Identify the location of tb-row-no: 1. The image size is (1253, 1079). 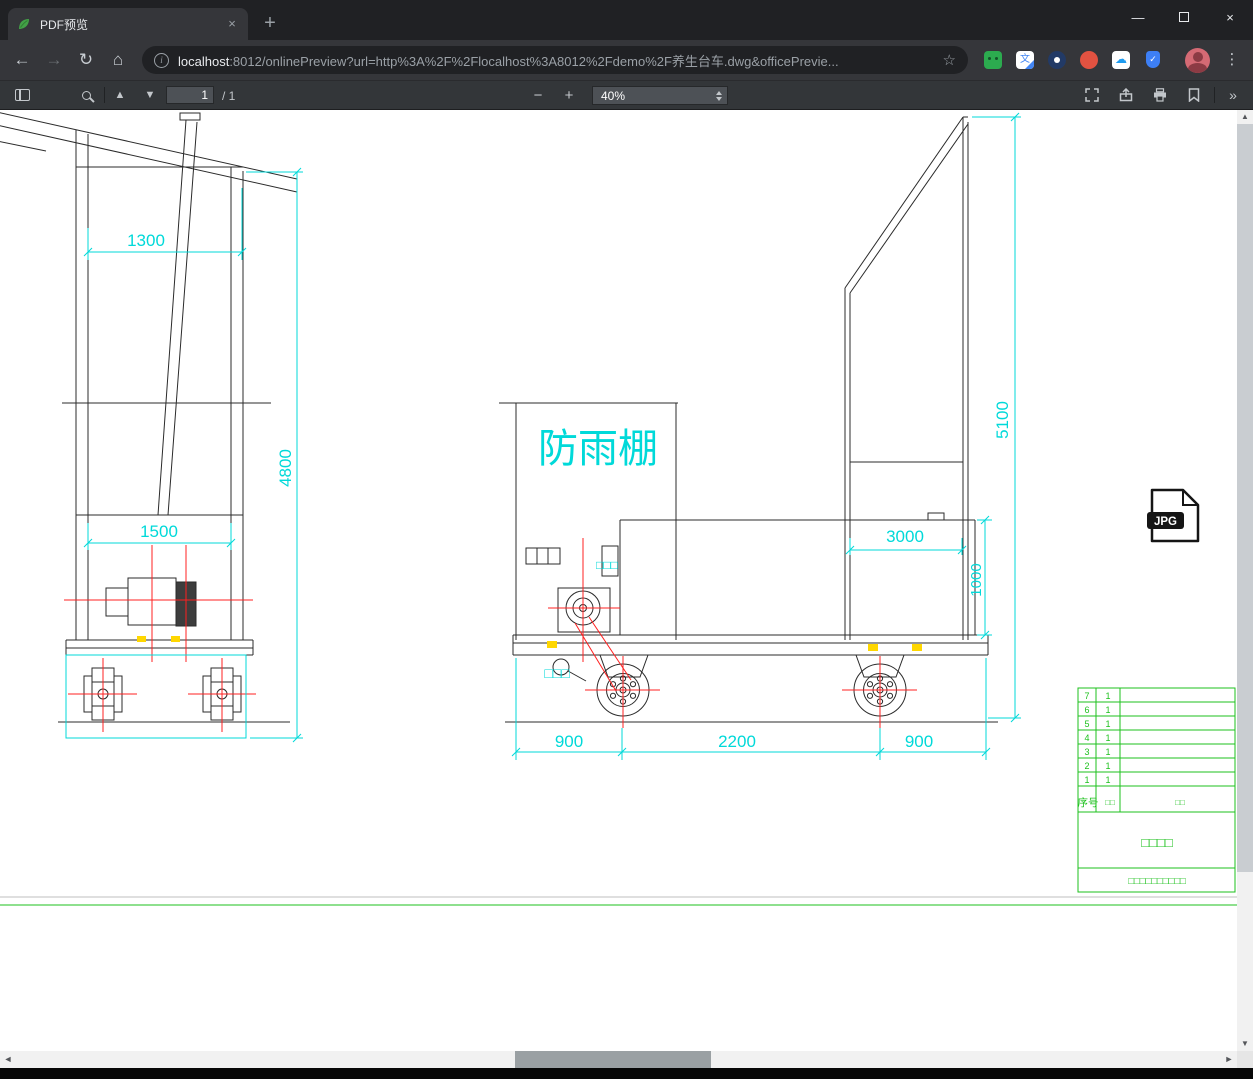
(1086, 780).